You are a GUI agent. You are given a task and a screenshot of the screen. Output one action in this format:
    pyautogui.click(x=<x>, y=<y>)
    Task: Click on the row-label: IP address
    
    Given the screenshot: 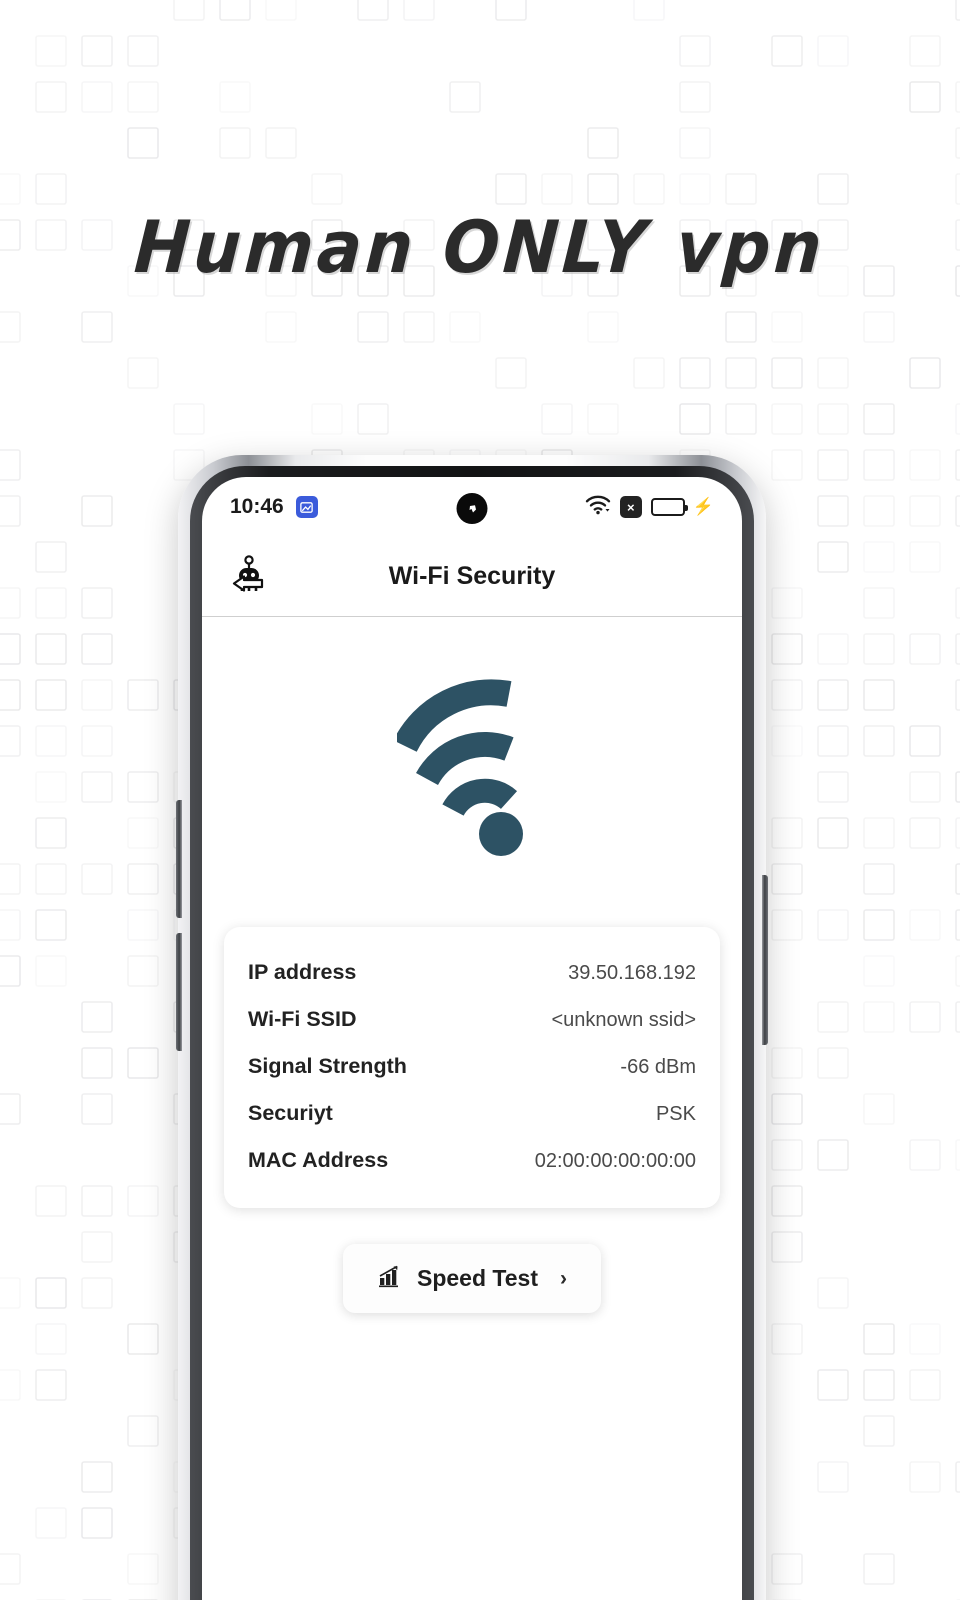 What is the action you would take?
    pyautogui.click(x=302, y=972)
    